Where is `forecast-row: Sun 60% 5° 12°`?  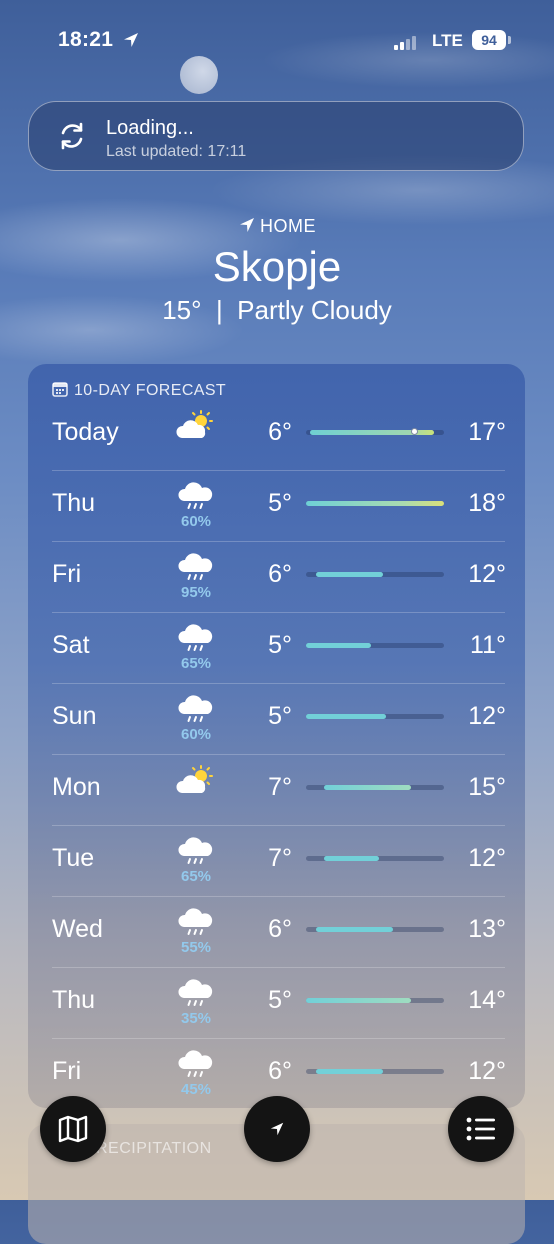
forecast-row: Sun 60% 5° 12° is located at coordinates (276, 718).